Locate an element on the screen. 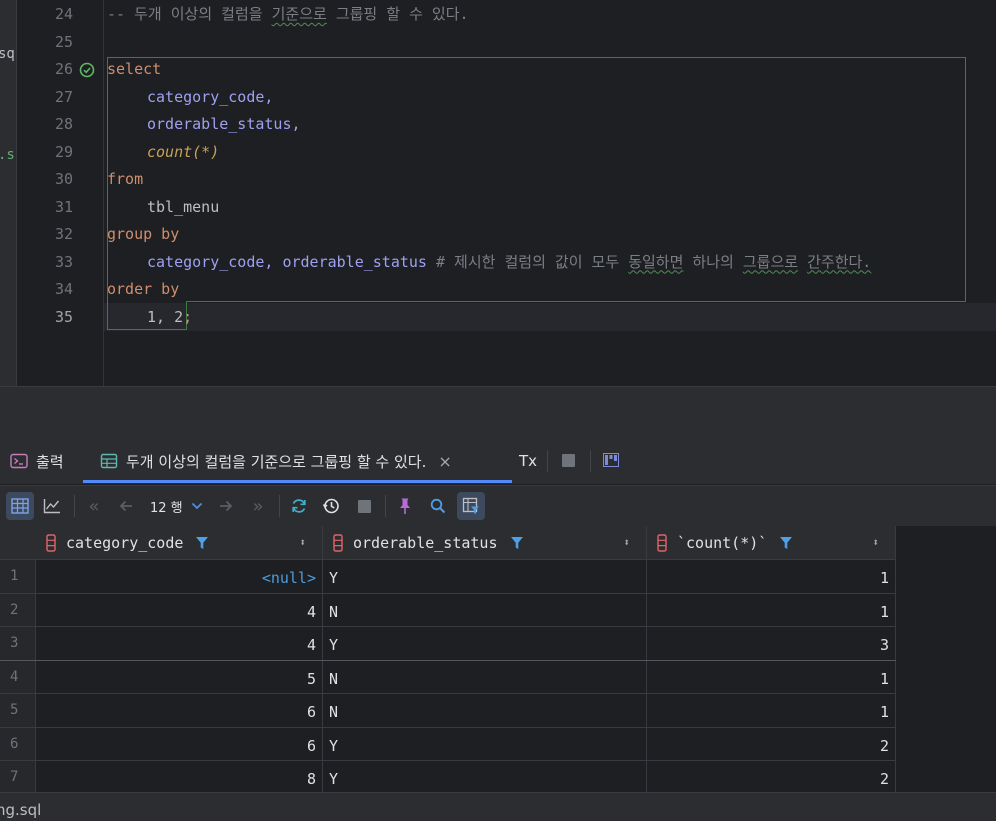 This screenshot has height=821, width=996. chevron-down-icon is located at coordinates (196, 506).